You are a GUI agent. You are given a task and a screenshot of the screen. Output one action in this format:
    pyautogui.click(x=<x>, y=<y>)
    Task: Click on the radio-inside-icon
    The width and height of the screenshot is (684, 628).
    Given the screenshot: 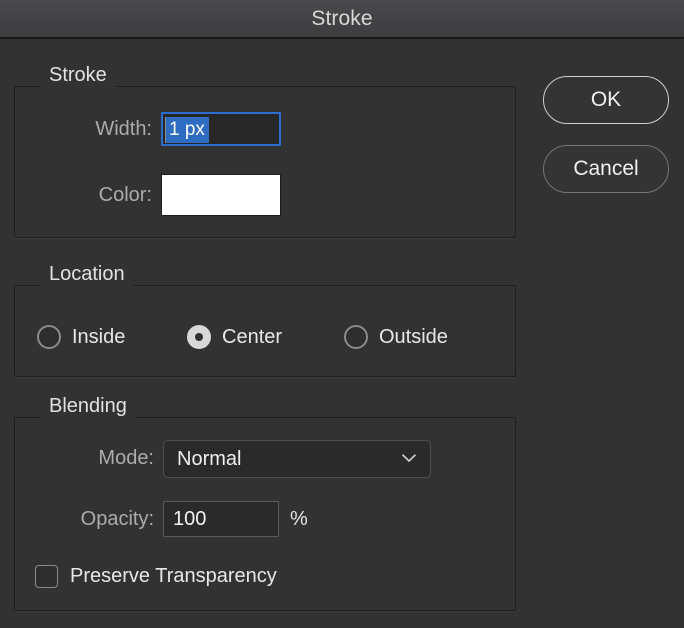 What is the action you would take?
    pyautogui.click(x=49, y=337)
    